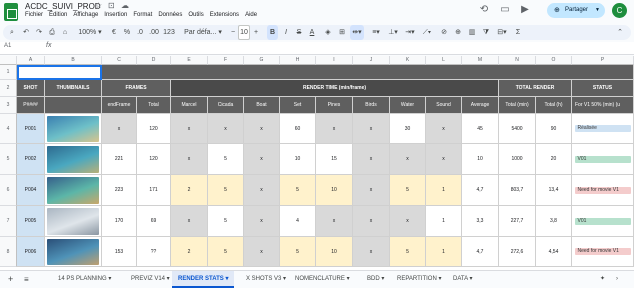 The height and width of the screenshot is (288, 634). Describe the element at coordinates (576, 10) in the screenshot. I see `share-button: ⊕ Partager ▼` at that location.